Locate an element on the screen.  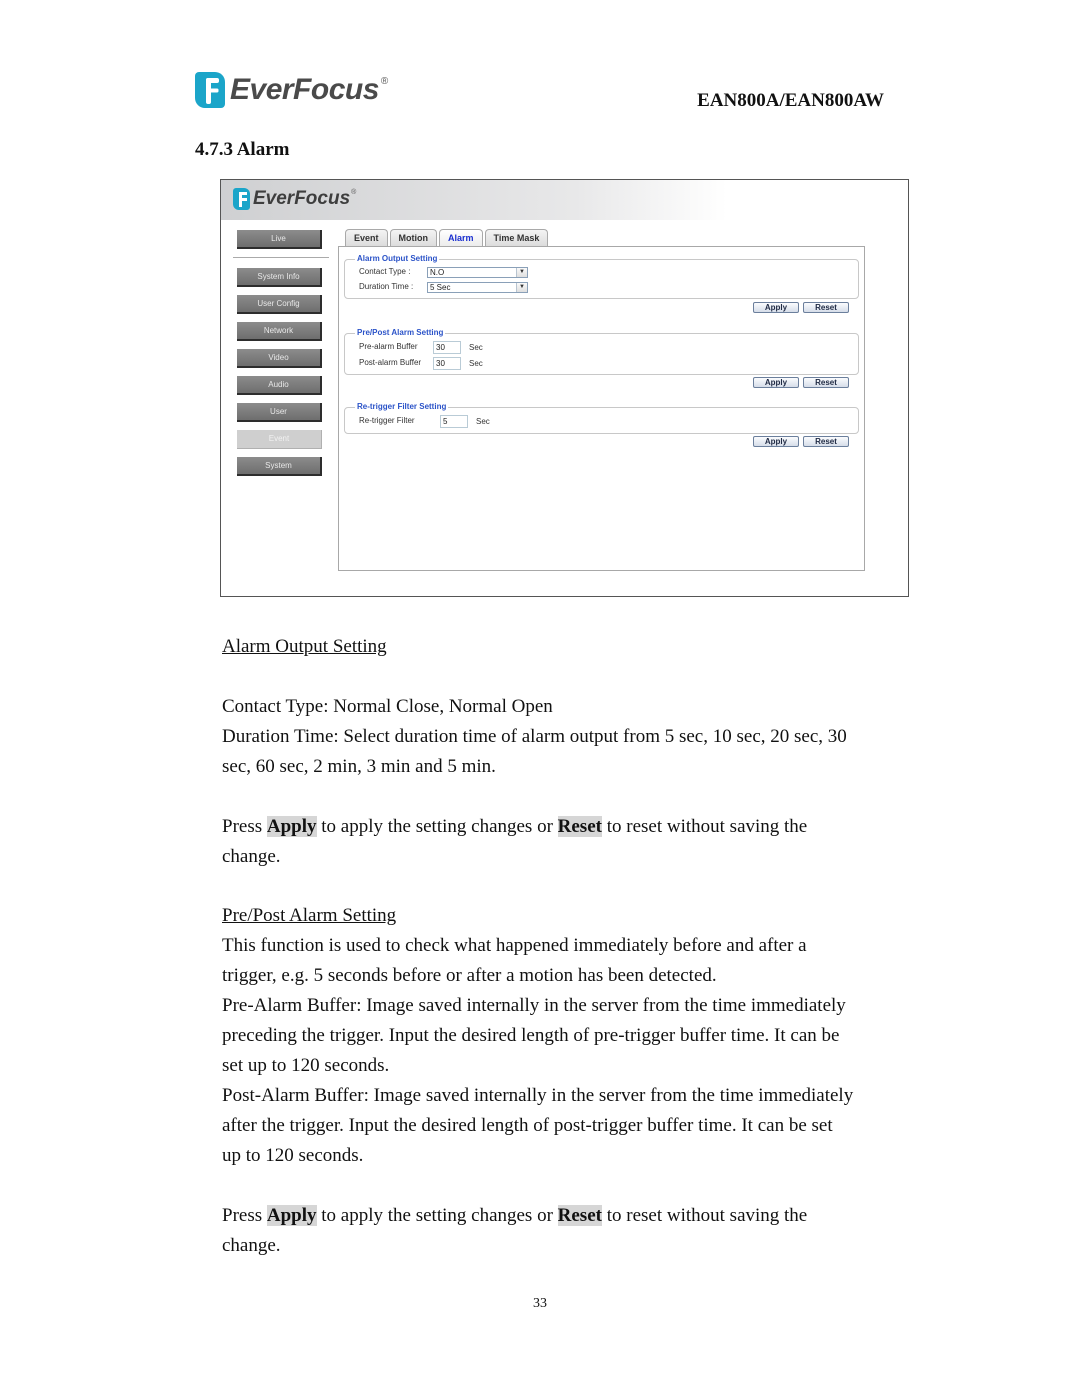
nav-user-config-button: User Config is located at coordinates (279, 304).